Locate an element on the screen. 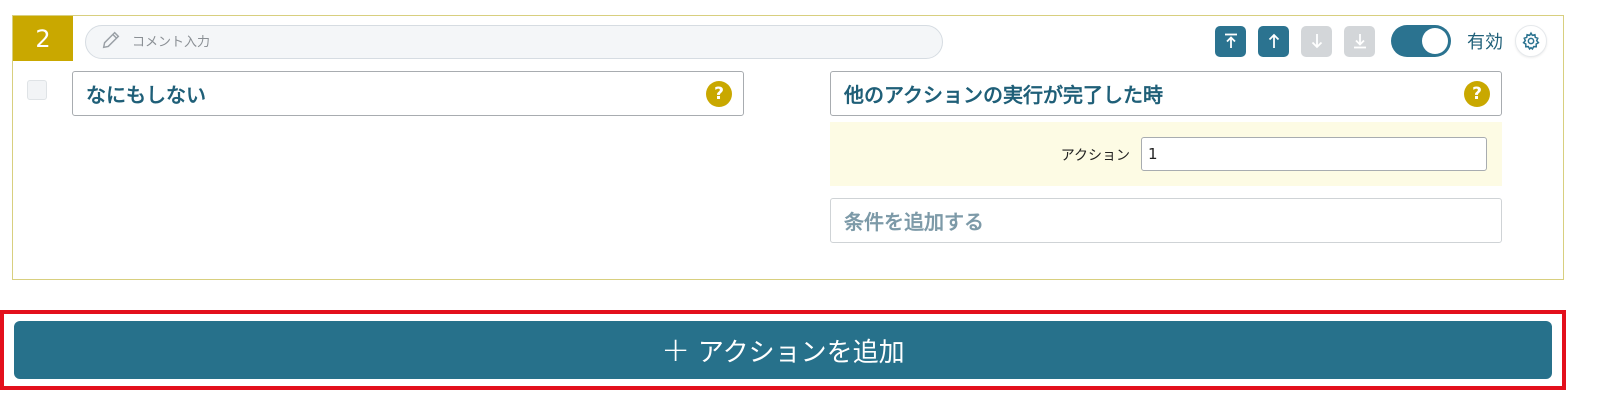  trigger-help-icon: ? is located at coordinates (1477, 94).